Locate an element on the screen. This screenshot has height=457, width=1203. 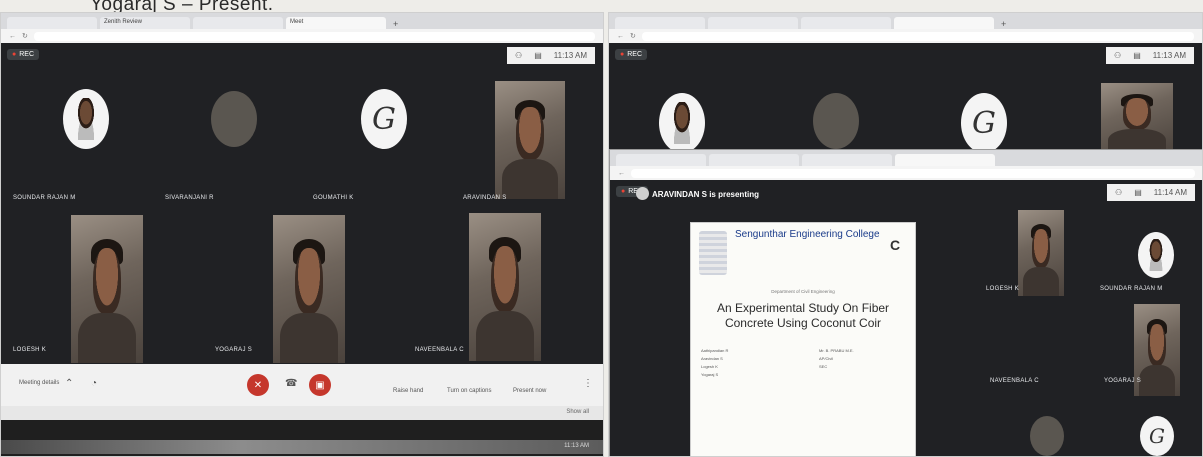
participant-name: ARAVINDAN S is located at coordinates (485, 198).